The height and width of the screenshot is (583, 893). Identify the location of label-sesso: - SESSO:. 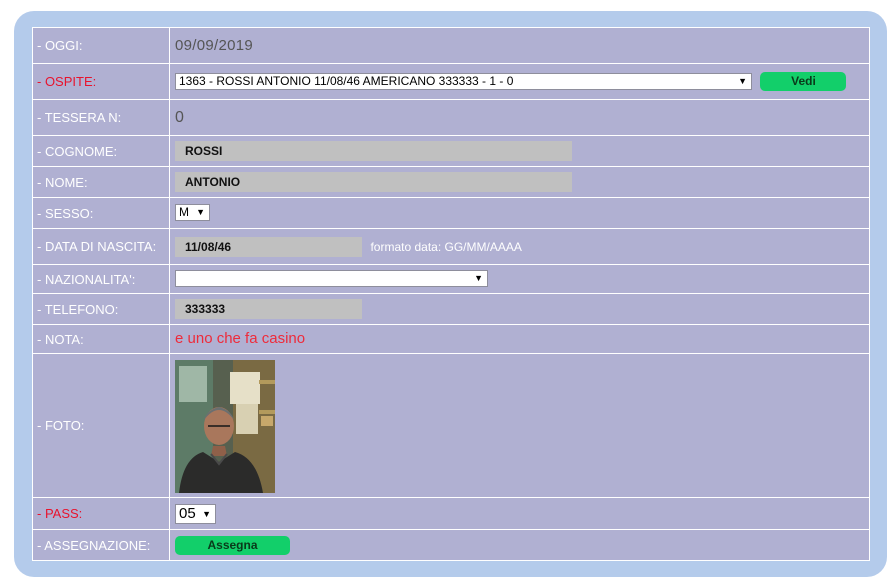
(101, 213).